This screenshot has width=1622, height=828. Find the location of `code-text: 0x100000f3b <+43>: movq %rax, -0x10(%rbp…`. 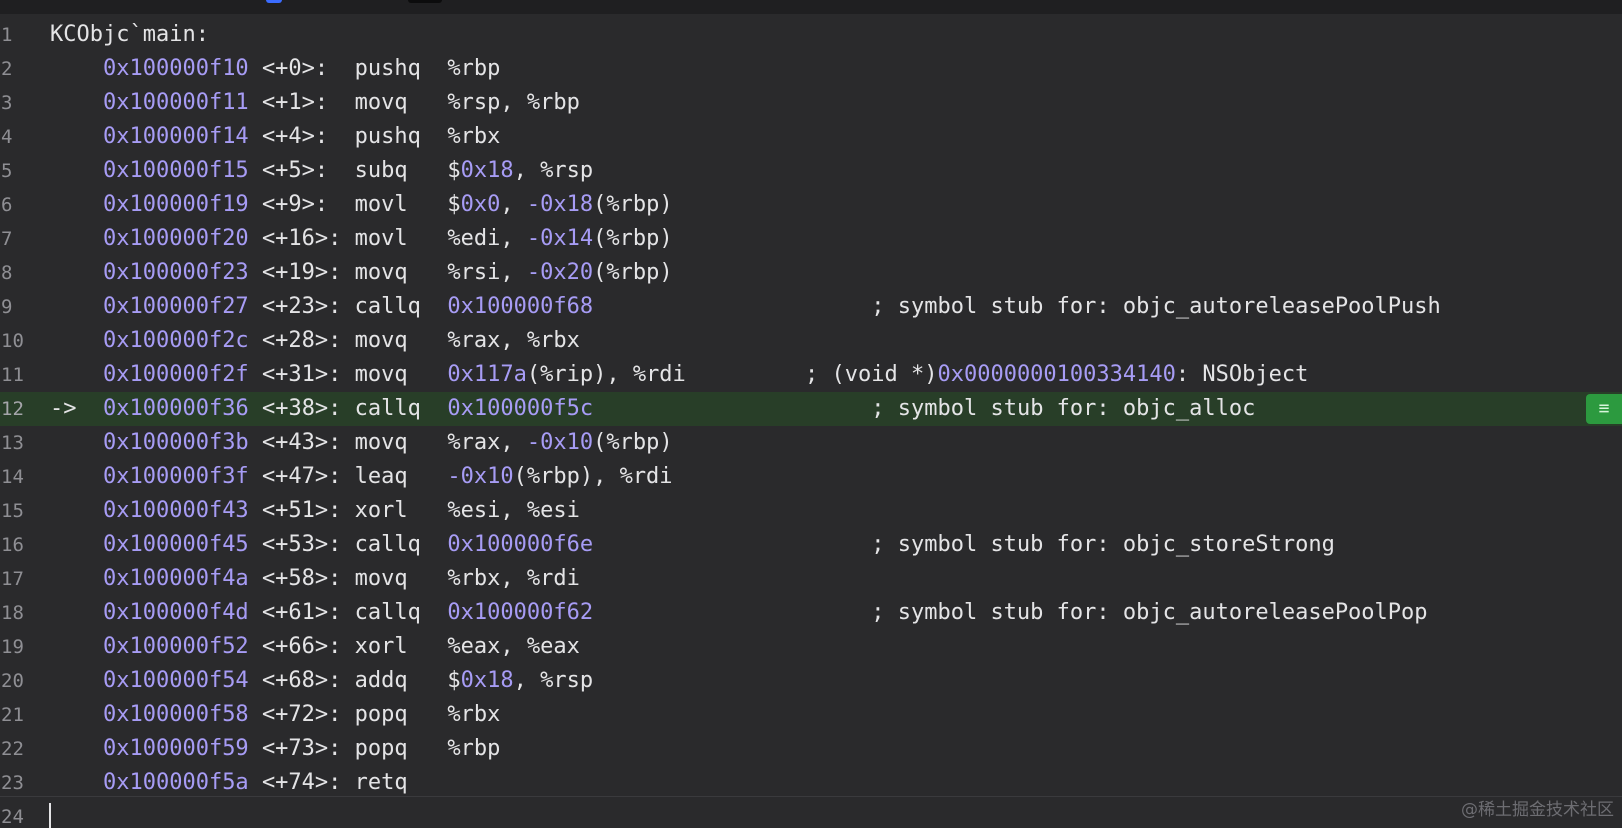

code-text: 0x100000f3b <+43>: movq %rax, -0x10(%rbp… is located at coordinates (361, 443).